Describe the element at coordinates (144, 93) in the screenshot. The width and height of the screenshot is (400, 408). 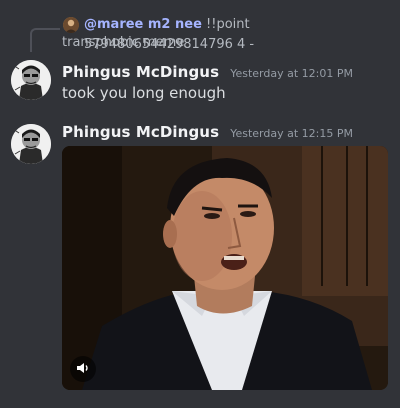
I see `message-content: took you long enough` at that location.